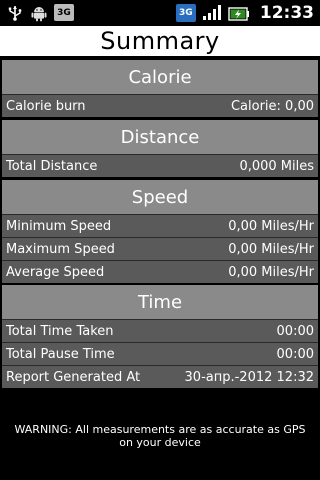  Describe the element at coordinates (52, 166) in the screenshot. I see `row-label: Total Distance` at that location.